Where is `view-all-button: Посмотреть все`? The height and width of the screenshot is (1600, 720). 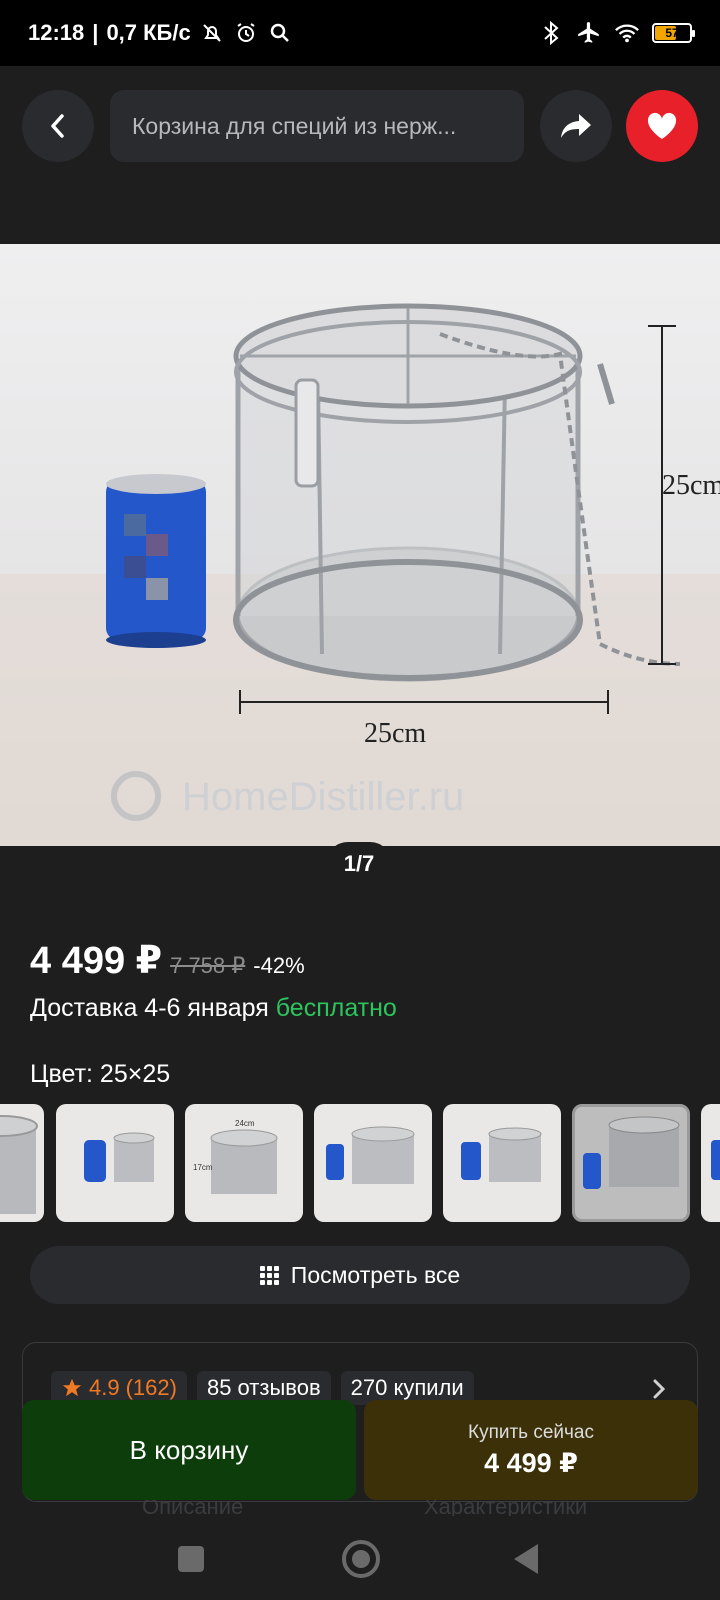 view-all-button: Посмотреть все is located at coordinates (360, 1275).